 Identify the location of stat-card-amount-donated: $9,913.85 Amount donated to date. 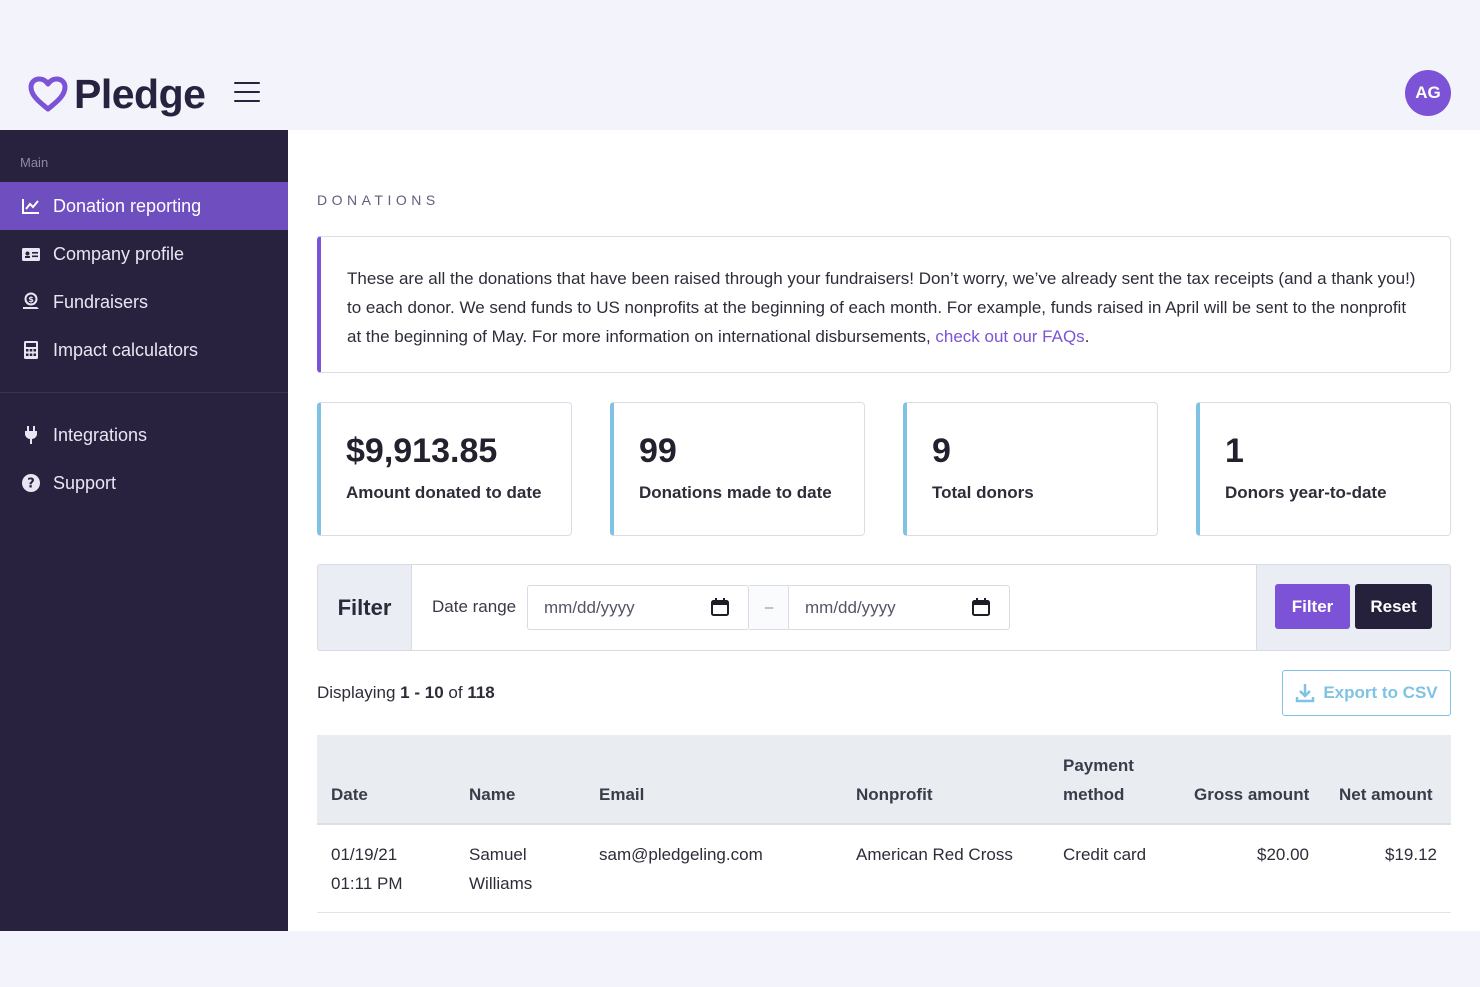
(444, 469).